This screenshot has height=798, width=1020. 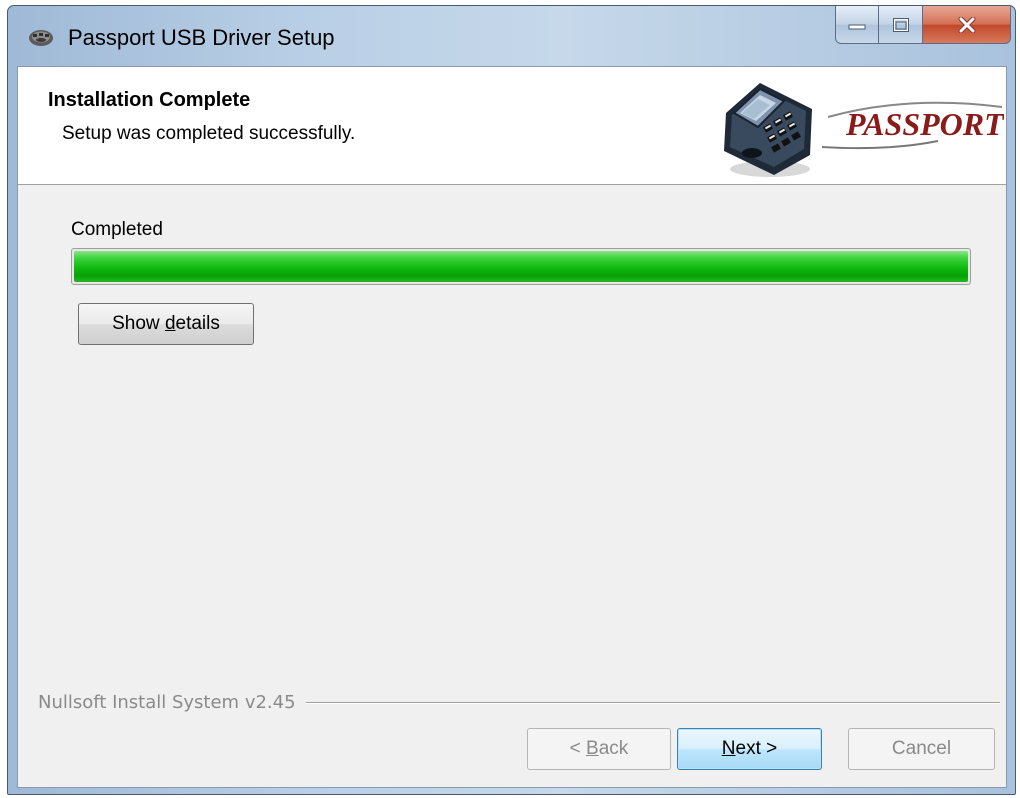 I want to click on next-mnemonic: N, so click(x=728, y=748).